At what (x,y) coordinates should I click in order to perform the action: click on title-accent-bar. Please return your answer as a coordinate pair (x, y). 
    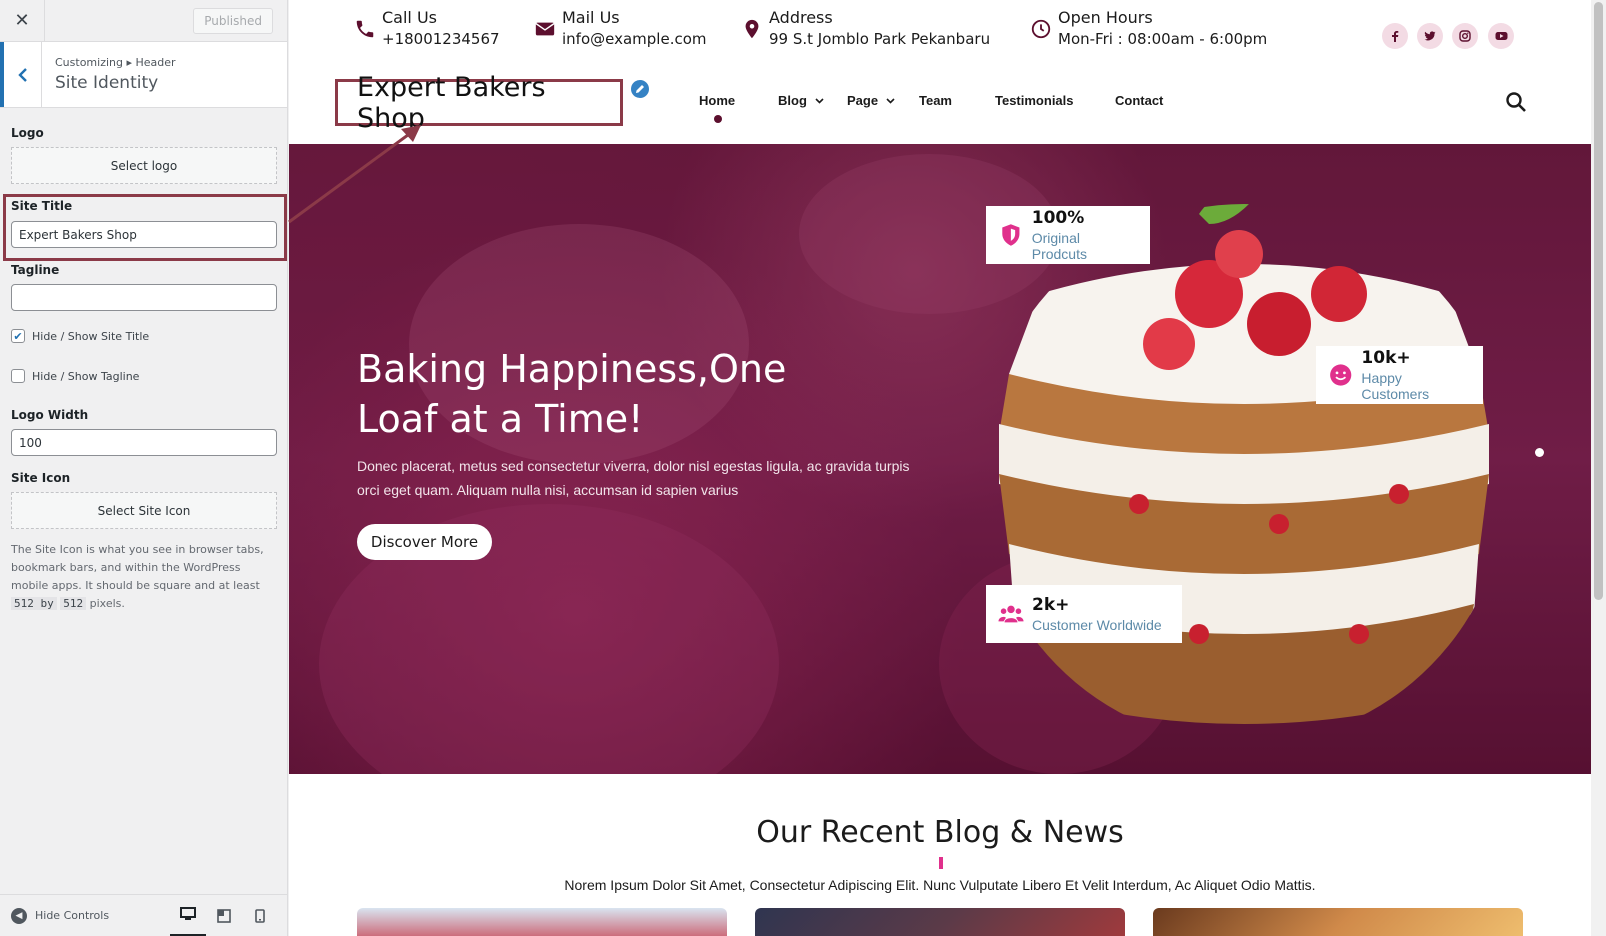
    Looking at the image, I should click on (941, 863).